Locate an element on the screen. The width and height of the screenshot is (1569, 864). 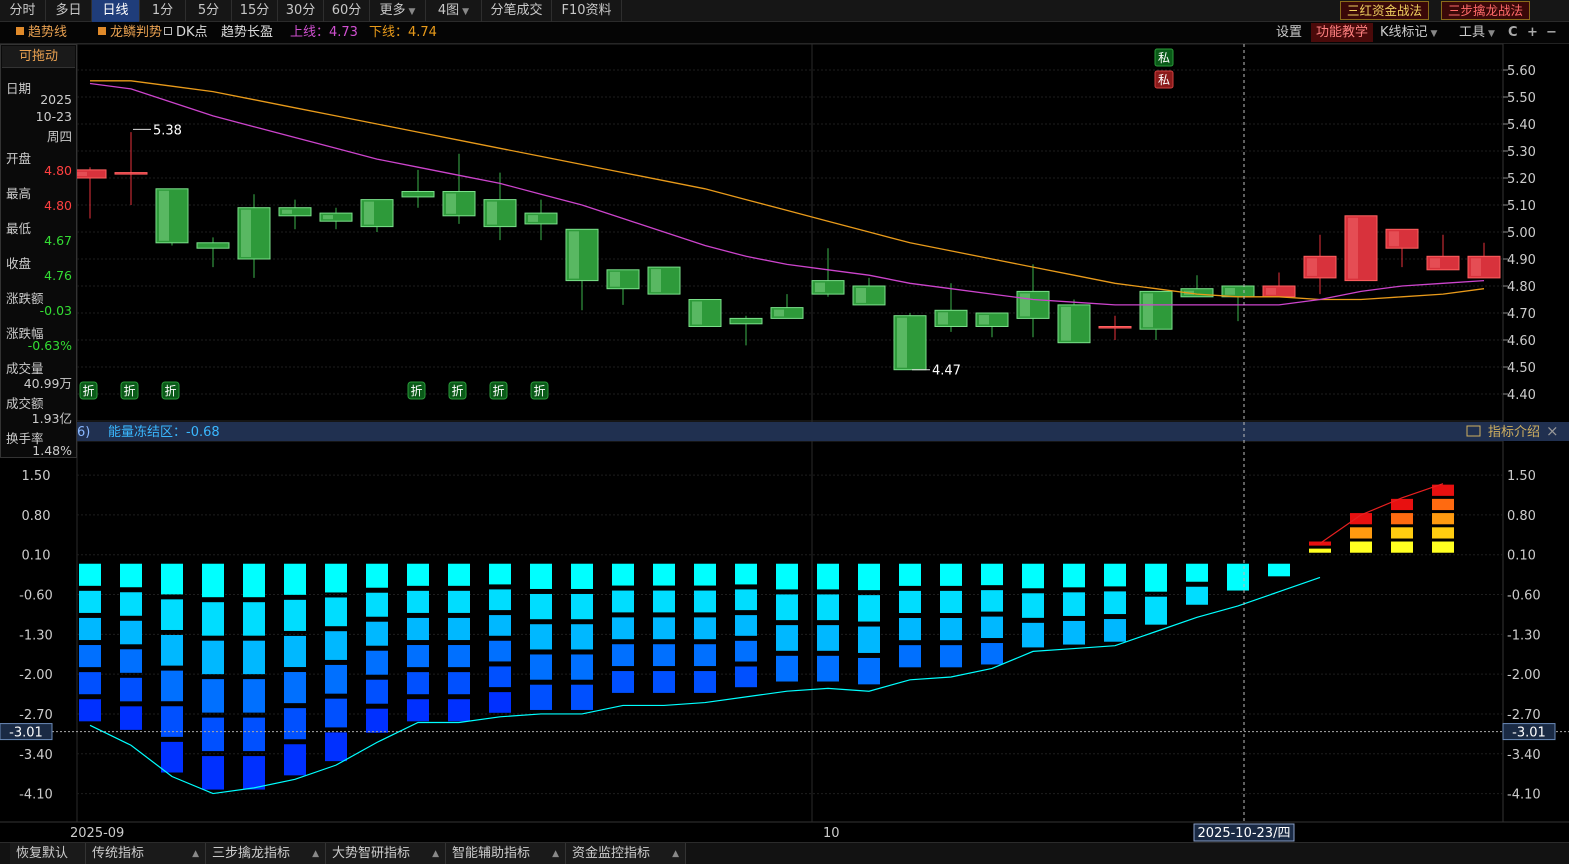
close-icon: × is located at coordinates (1552, 431).